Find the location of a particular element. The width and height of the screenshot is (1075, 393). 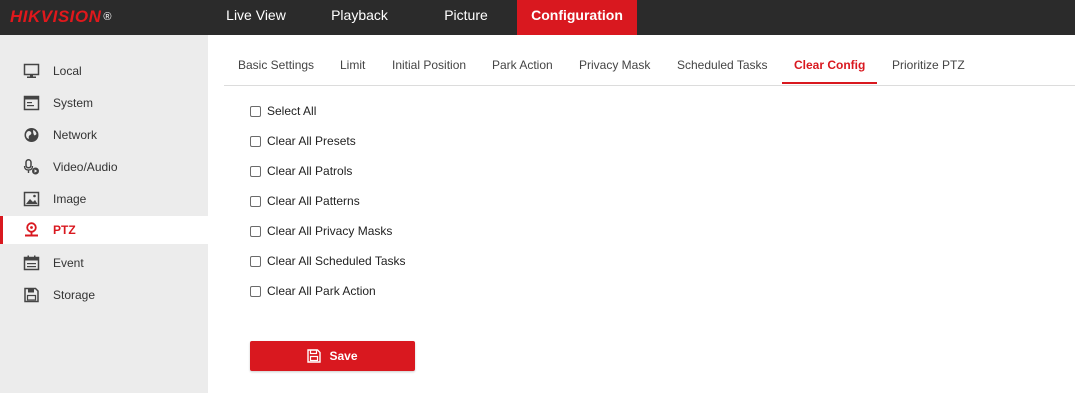

sidebar-item-local: Local is located at coordinates (104, 71).